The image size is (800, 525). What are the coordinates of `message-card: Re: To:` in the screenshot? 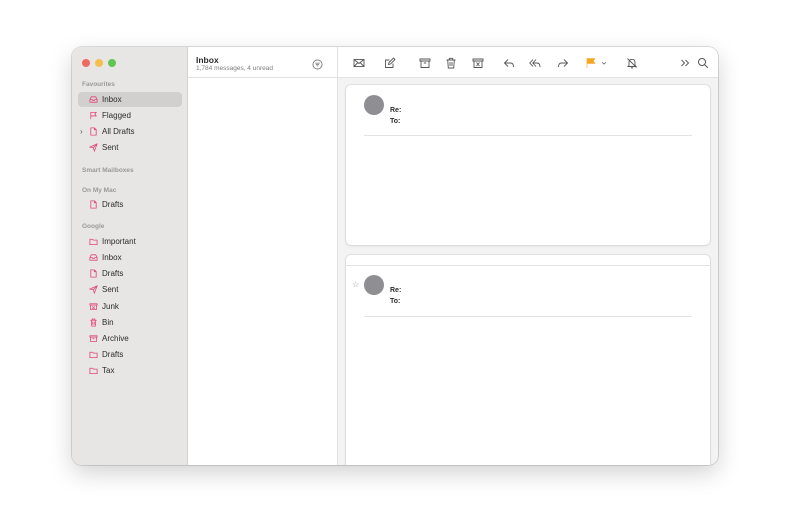 It's located at (528, 165).